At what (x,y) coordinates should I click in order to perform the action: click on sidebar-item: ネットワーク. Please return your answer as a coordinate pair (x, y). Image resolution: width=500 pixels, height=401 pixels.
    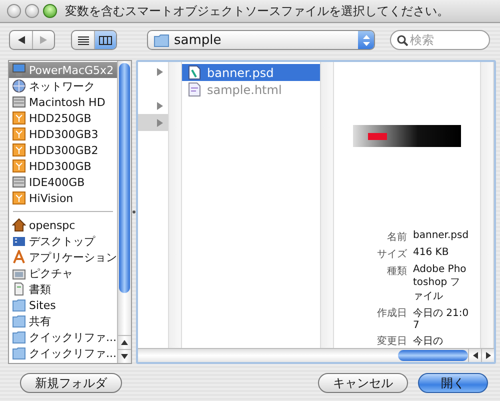
    Looking at the image, I should click on (63, 86).